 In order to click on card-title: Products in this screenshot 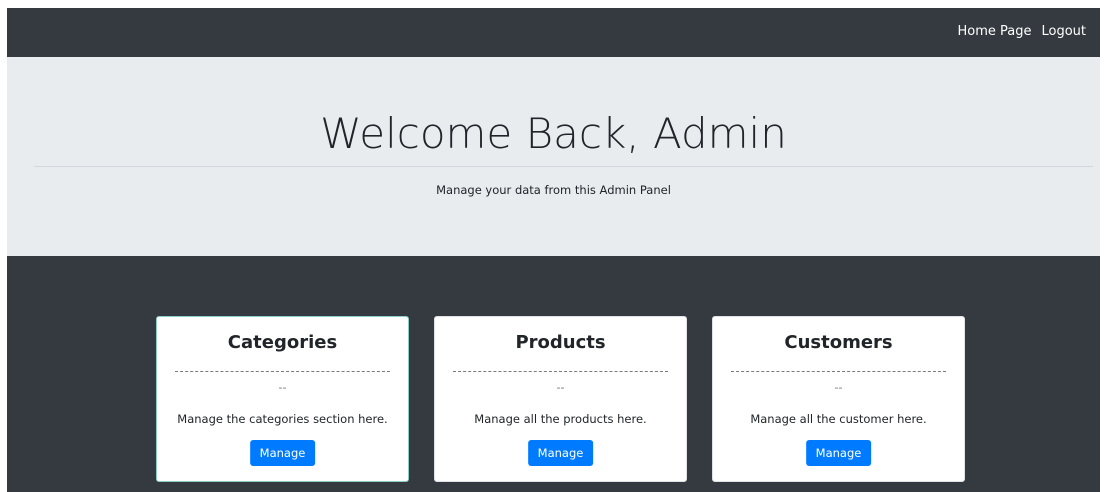, I will do `click(560, 342)`.